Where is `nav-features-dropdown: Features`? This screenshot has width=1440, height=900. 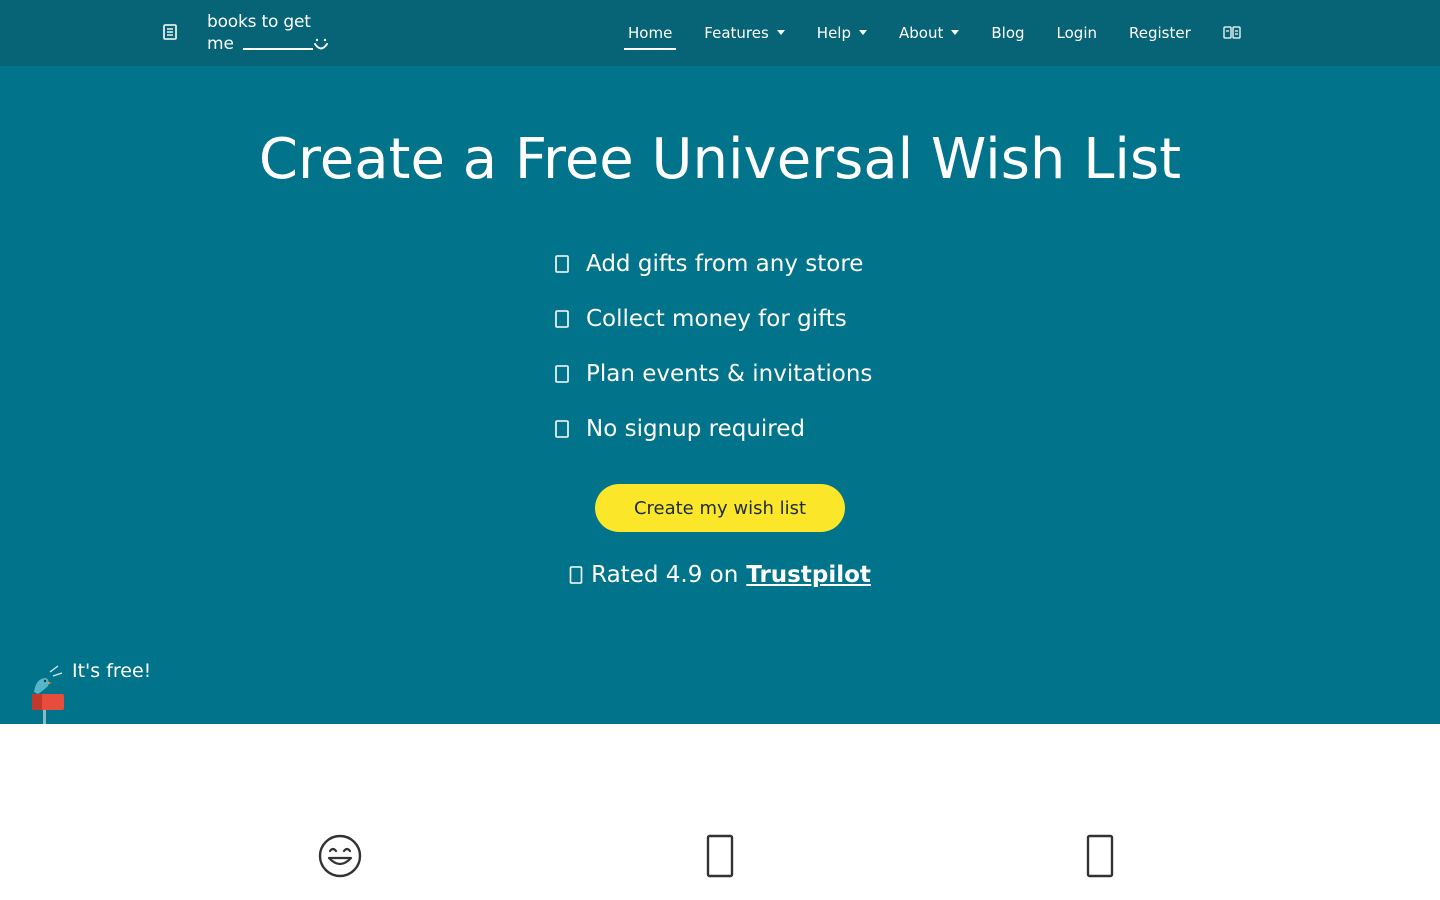 nav-features-dropdown: Features is located at coordinates (744, 33).